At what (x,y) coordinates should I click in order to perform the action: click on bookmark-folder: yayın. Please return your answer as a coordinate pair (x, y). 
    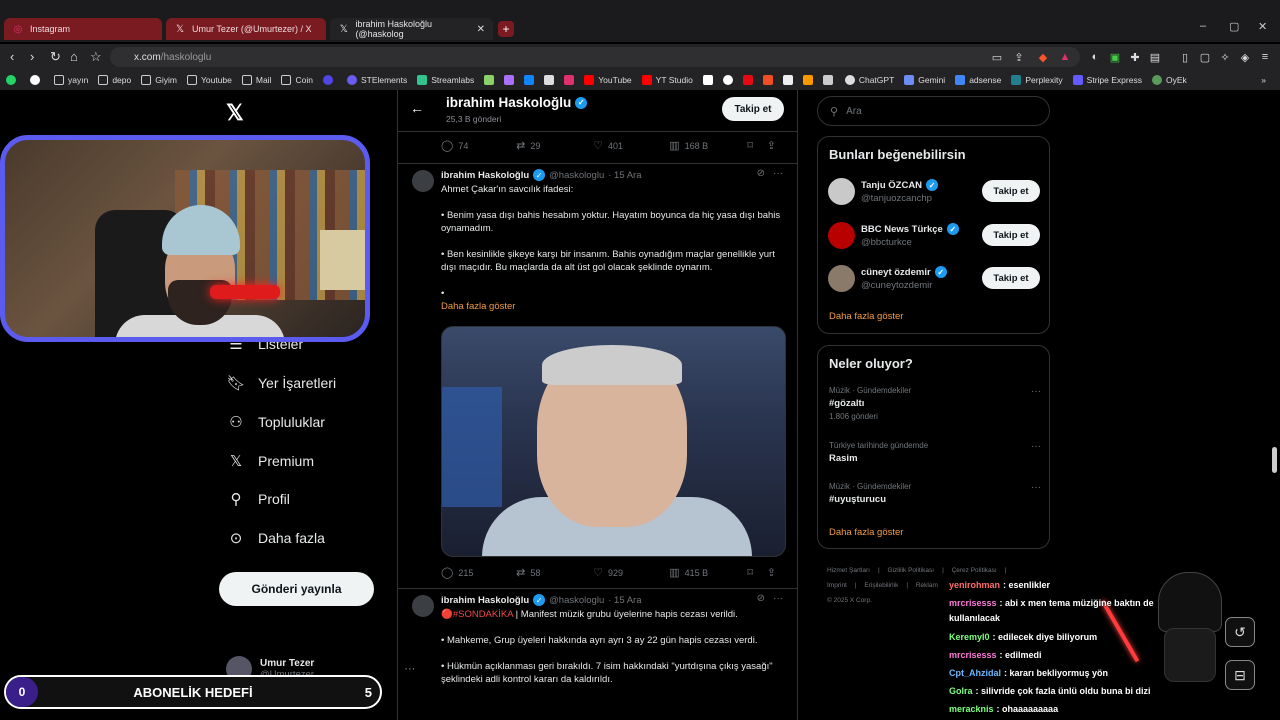
    Looking at the image, I should click on (71, 80).